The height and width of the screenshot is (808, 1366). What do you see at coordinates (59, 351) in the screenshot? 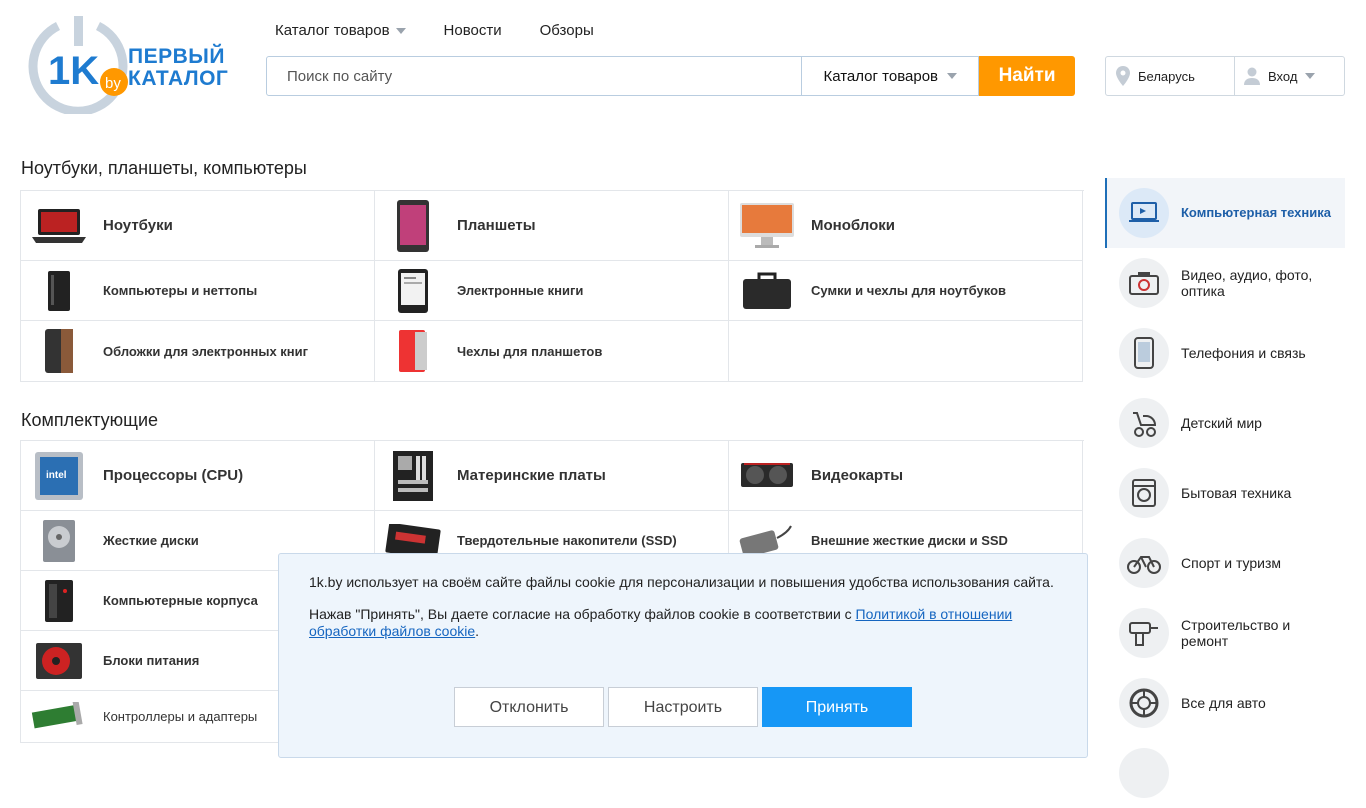
I see `ebook-cover-icon` at bounding box center [59, 351].